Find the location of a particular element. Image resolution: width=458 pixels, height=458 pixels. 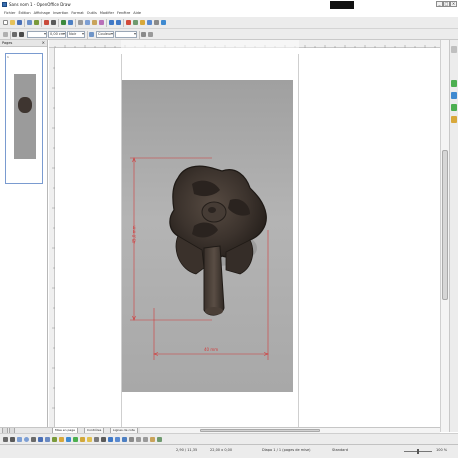

redo-icon is located at coordinates (118, 22).